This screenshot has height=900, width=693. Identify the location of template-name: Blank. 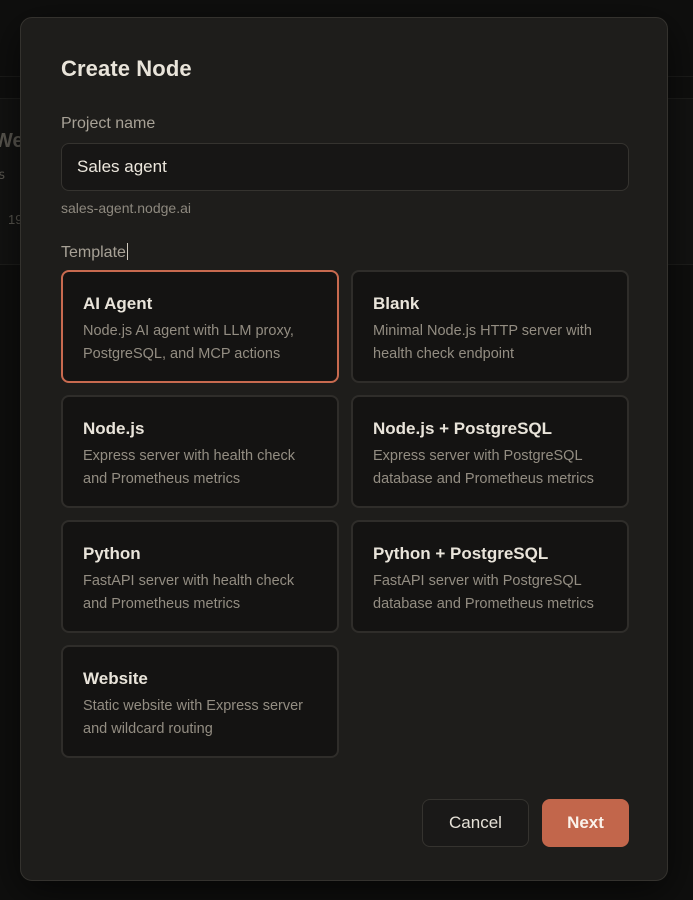
(396, 303).